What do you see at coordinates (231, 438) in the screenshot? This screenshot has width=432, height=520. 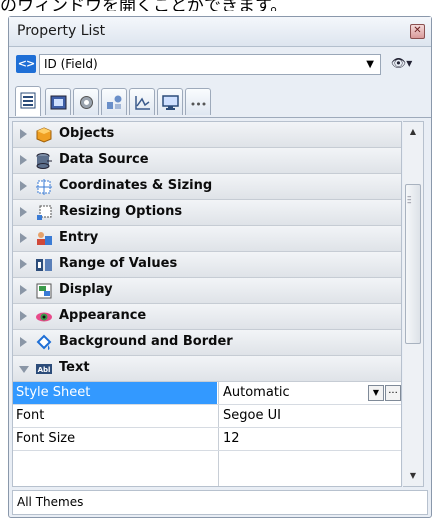 I see `property-value: 12` at bounding box center [231, 438].